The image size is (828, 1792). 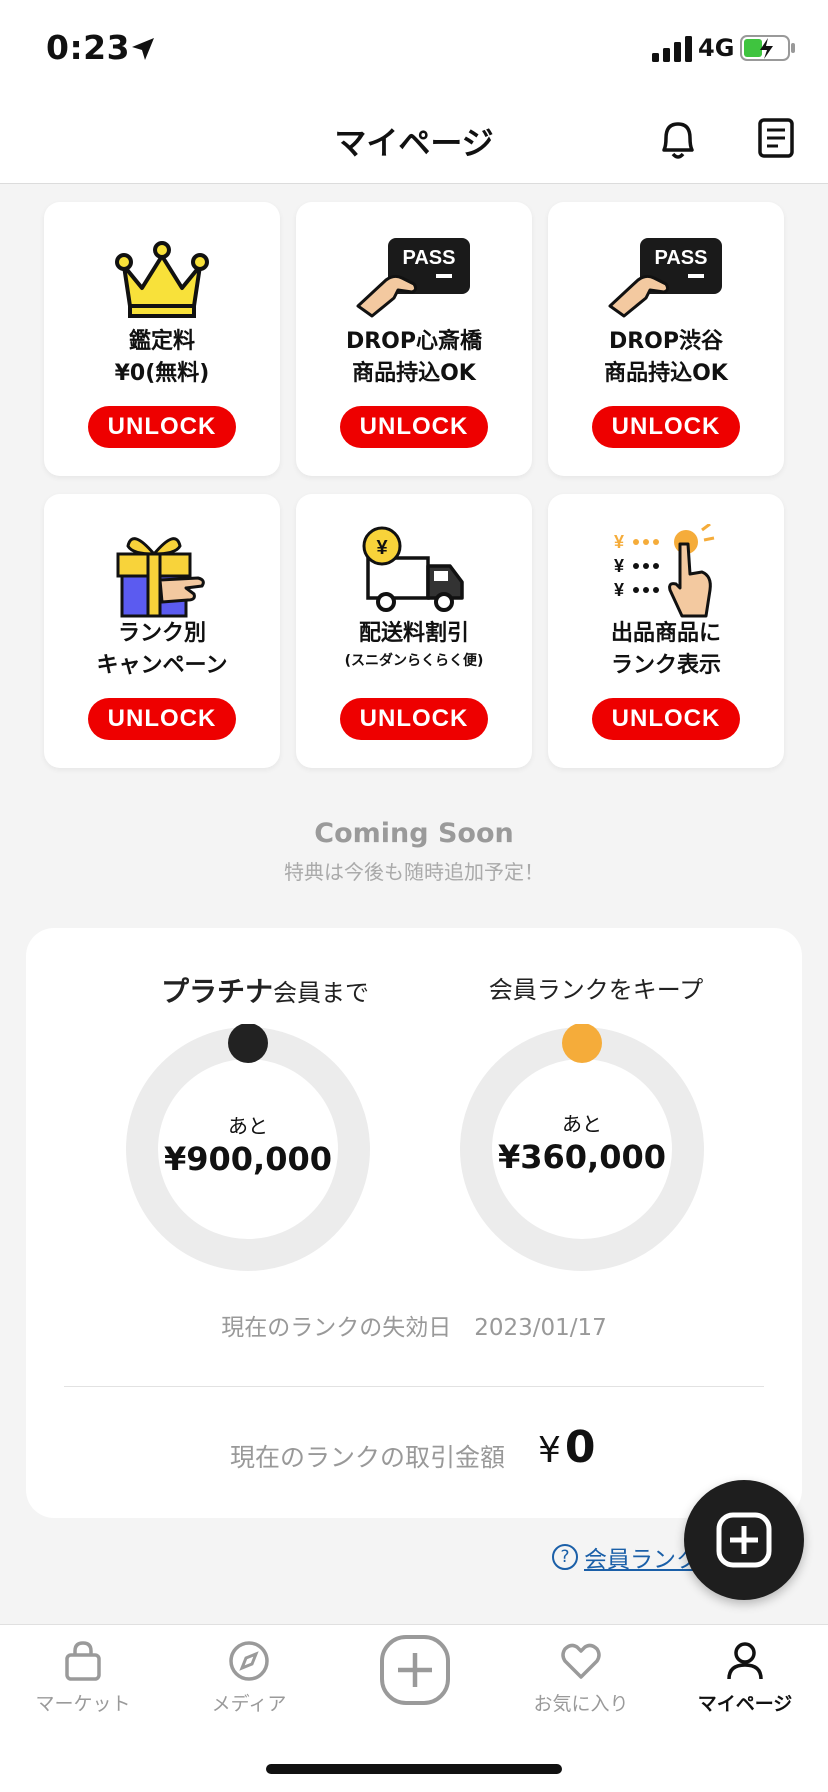 I want to click on benefit-card: ランク別 キャンペーン UNLOCK, so click(x=162, y=631).